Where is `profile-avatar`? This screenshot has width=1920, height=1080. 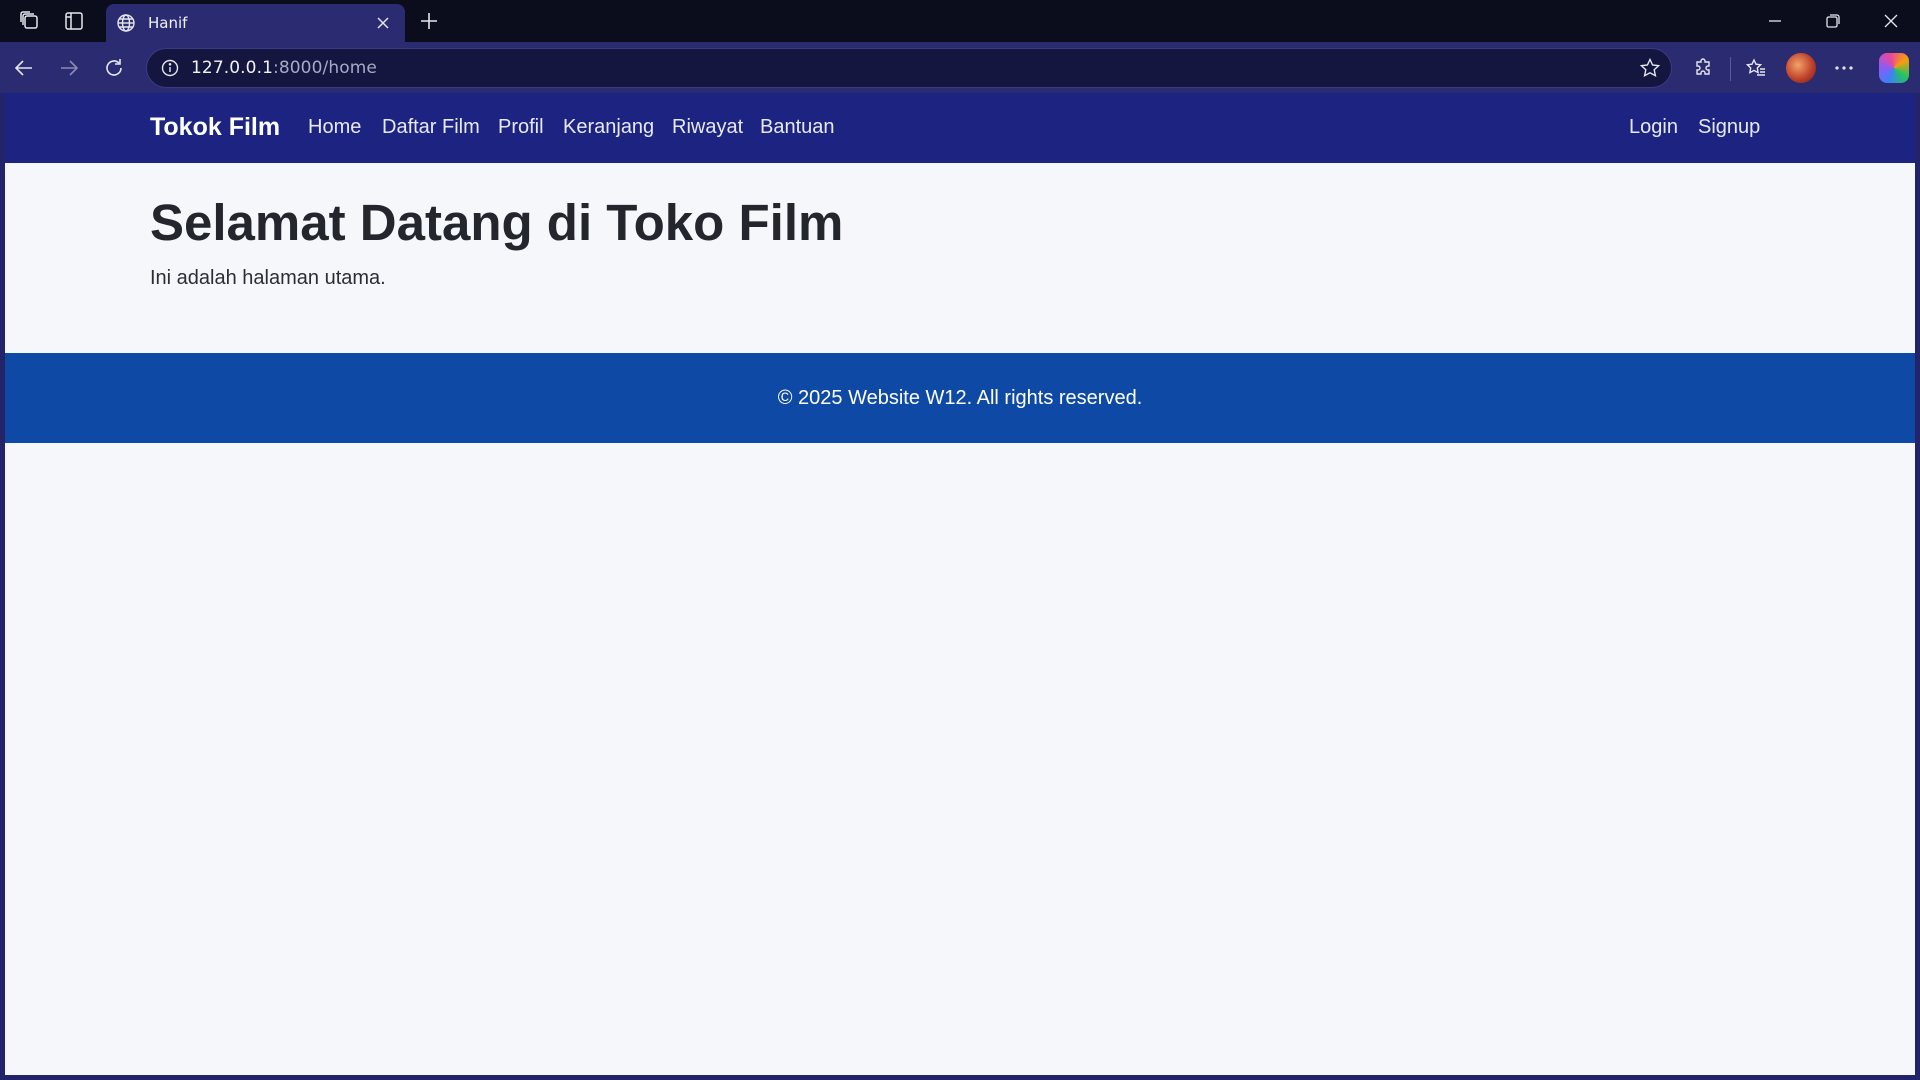 profile-avatar is located at coordinates (1801, 68).